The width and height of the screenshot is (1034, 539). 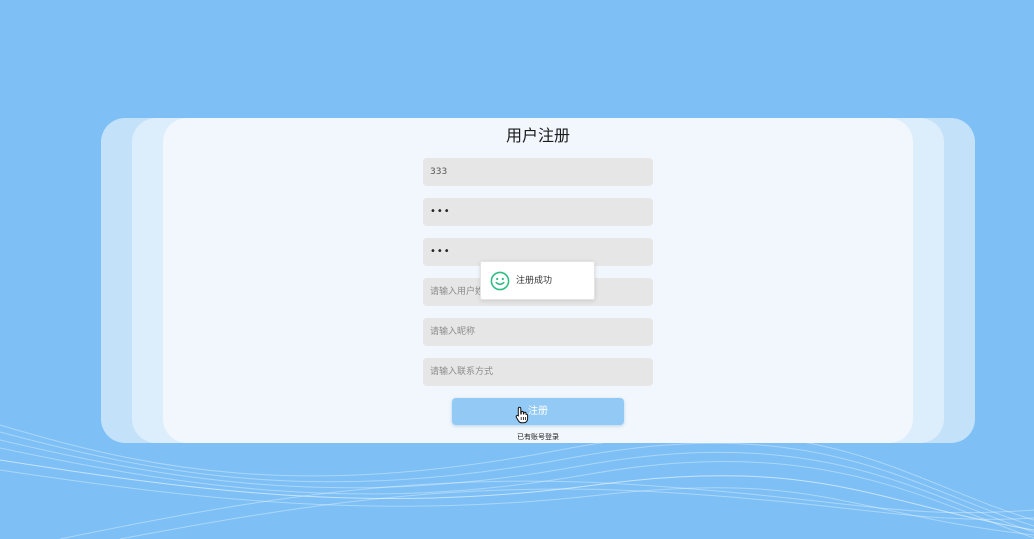 What do you see at coordinates (538, 437) in the screenshot?
I see `login-link: 已有账号登录` at bounding box center [538, 437].